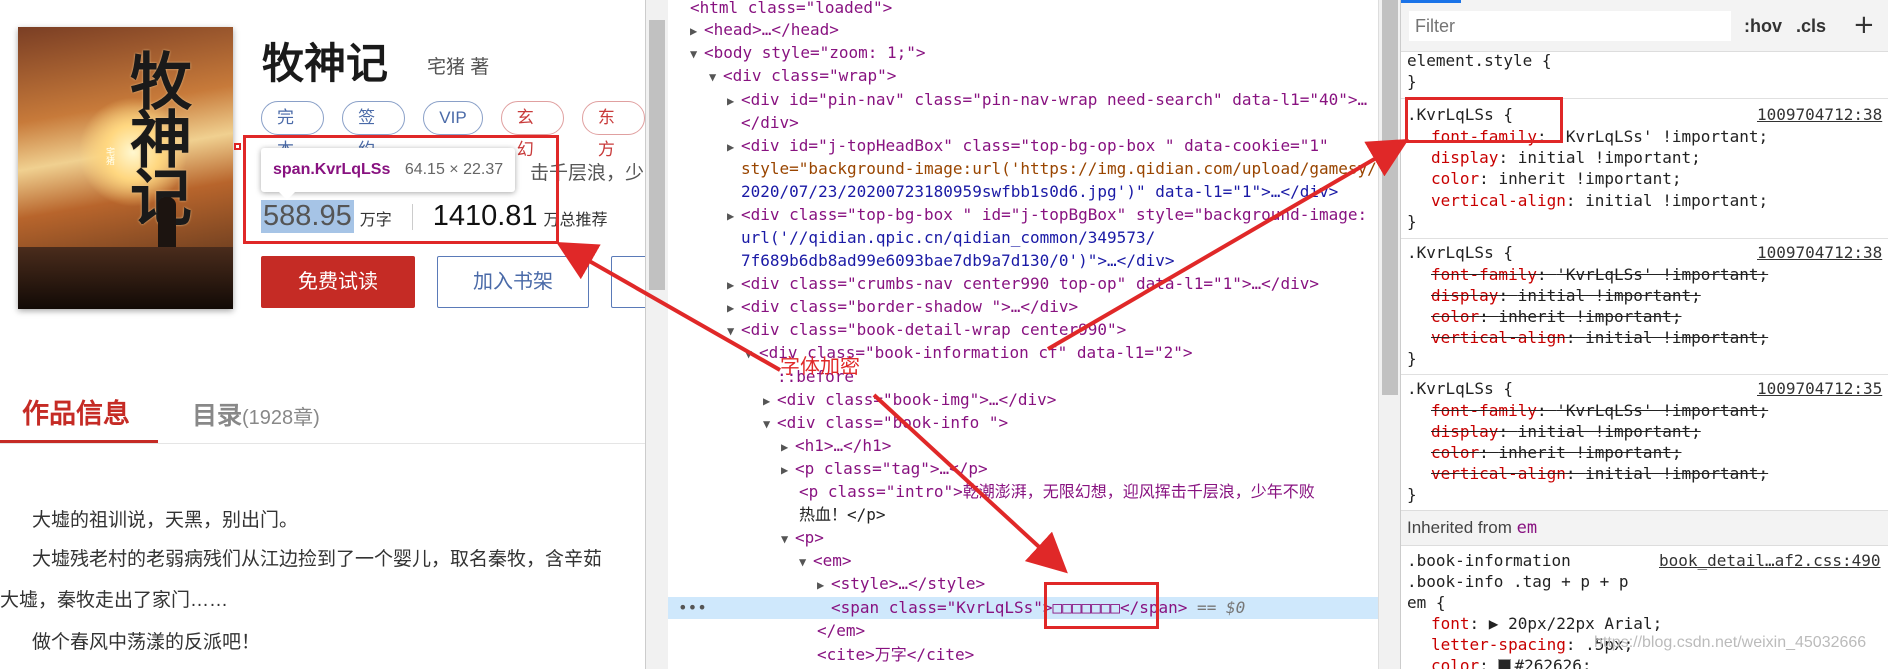 The image size is (1888, 669). What do you see at coordinates (1599, 473) in the screenshot?
I see `rule3-vertical-align: vertical-align: initial !important;` at bounding box center [1599, 473].